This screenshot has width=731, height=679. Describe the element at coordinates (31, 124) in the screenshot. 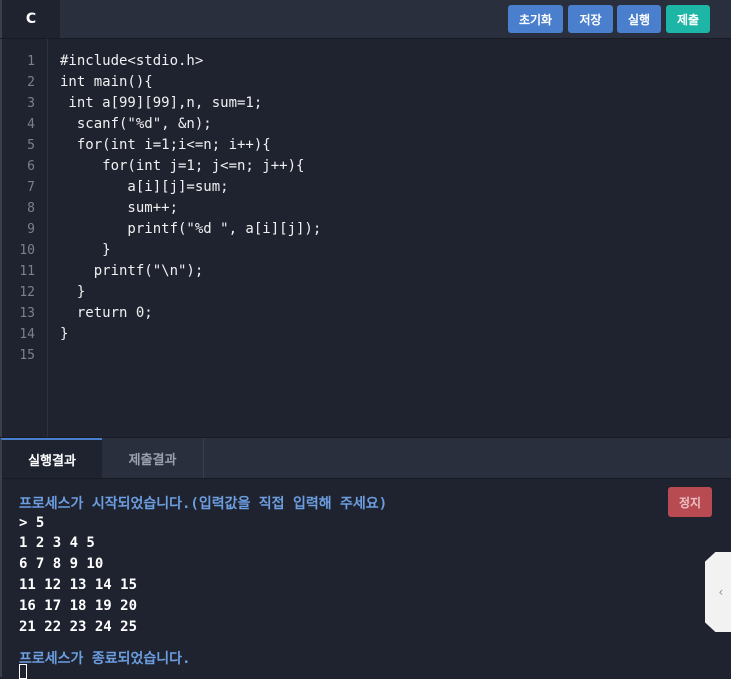

I see `line-number: 4` at that location.